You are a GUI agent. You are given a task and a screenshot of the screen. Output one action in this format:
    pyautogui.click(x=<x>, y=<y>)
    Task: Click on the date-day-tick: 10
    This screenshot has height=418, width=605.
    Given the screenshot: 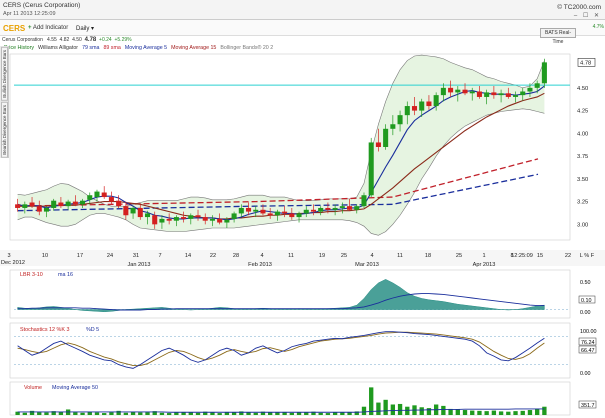 What is the action you would take?
    pyautogui.click(x=45, y=256)
    